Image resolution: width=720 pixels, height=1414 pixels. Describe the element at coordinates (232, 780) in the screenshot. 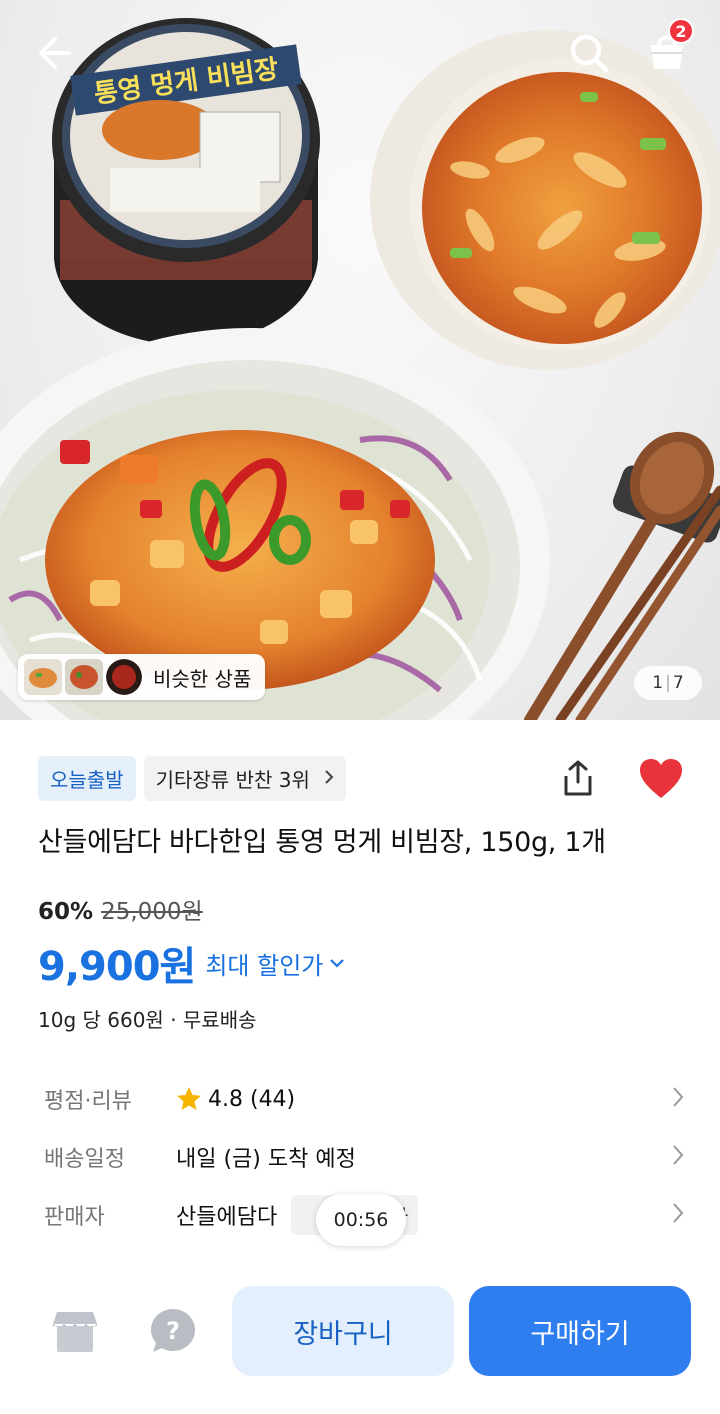

I see `category-ranking-label: 기타장류 반찬 3위` at that location.